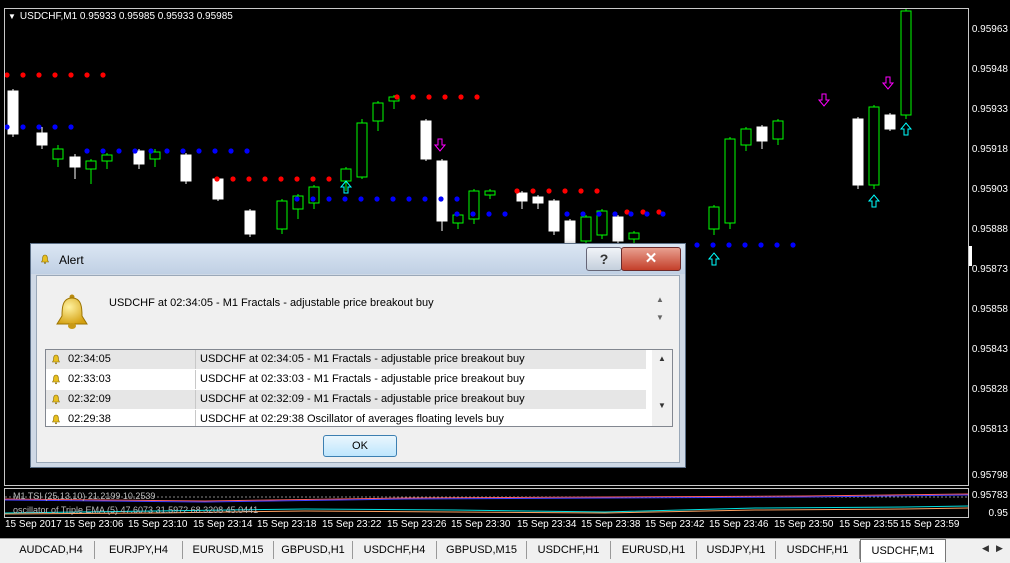 The width and height of the screenshot is (1010, 563). Describe the element at coordinates (12, 16) in the screenshot. I see `chart-menu-icon: ▼` at that location.